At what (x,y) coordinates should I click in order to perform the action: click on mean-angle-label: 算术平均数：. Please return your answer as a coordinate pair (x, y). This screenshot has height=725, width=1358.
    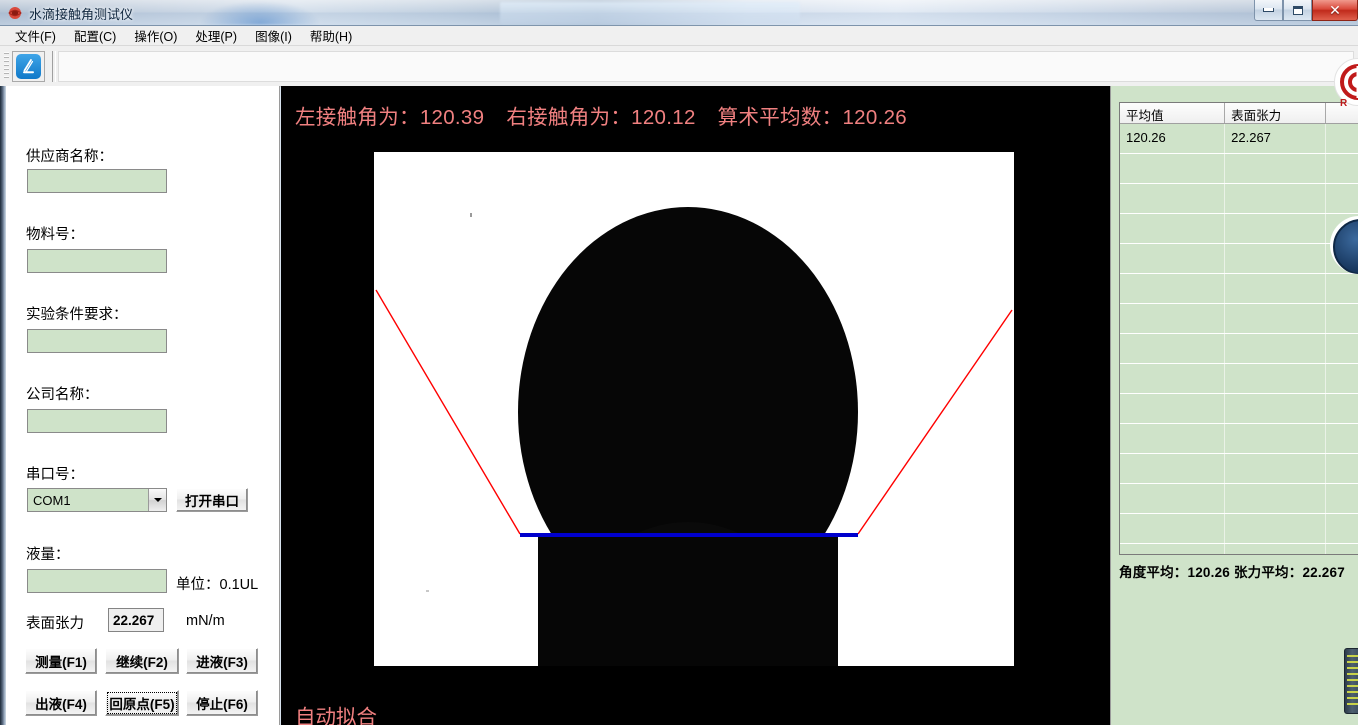
    Looking at the image, I should click on (780, 117).